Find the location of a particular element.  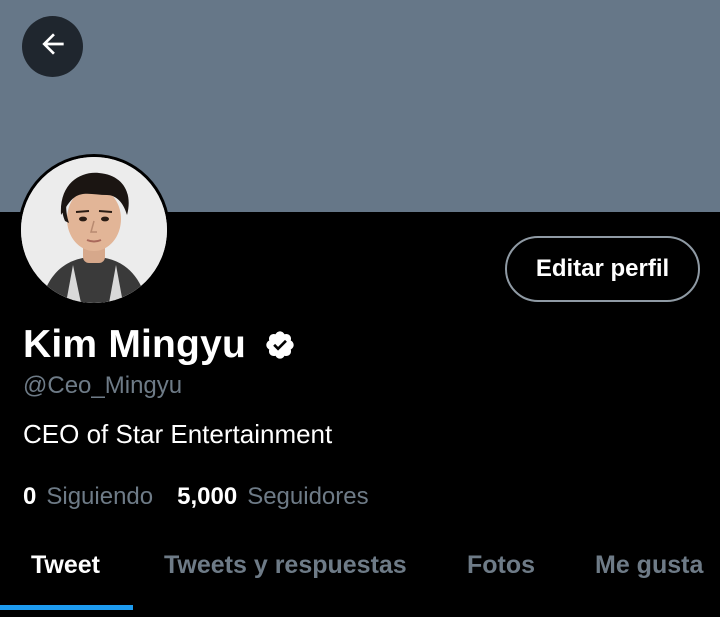

avatar is located at coordinates (94, 230).